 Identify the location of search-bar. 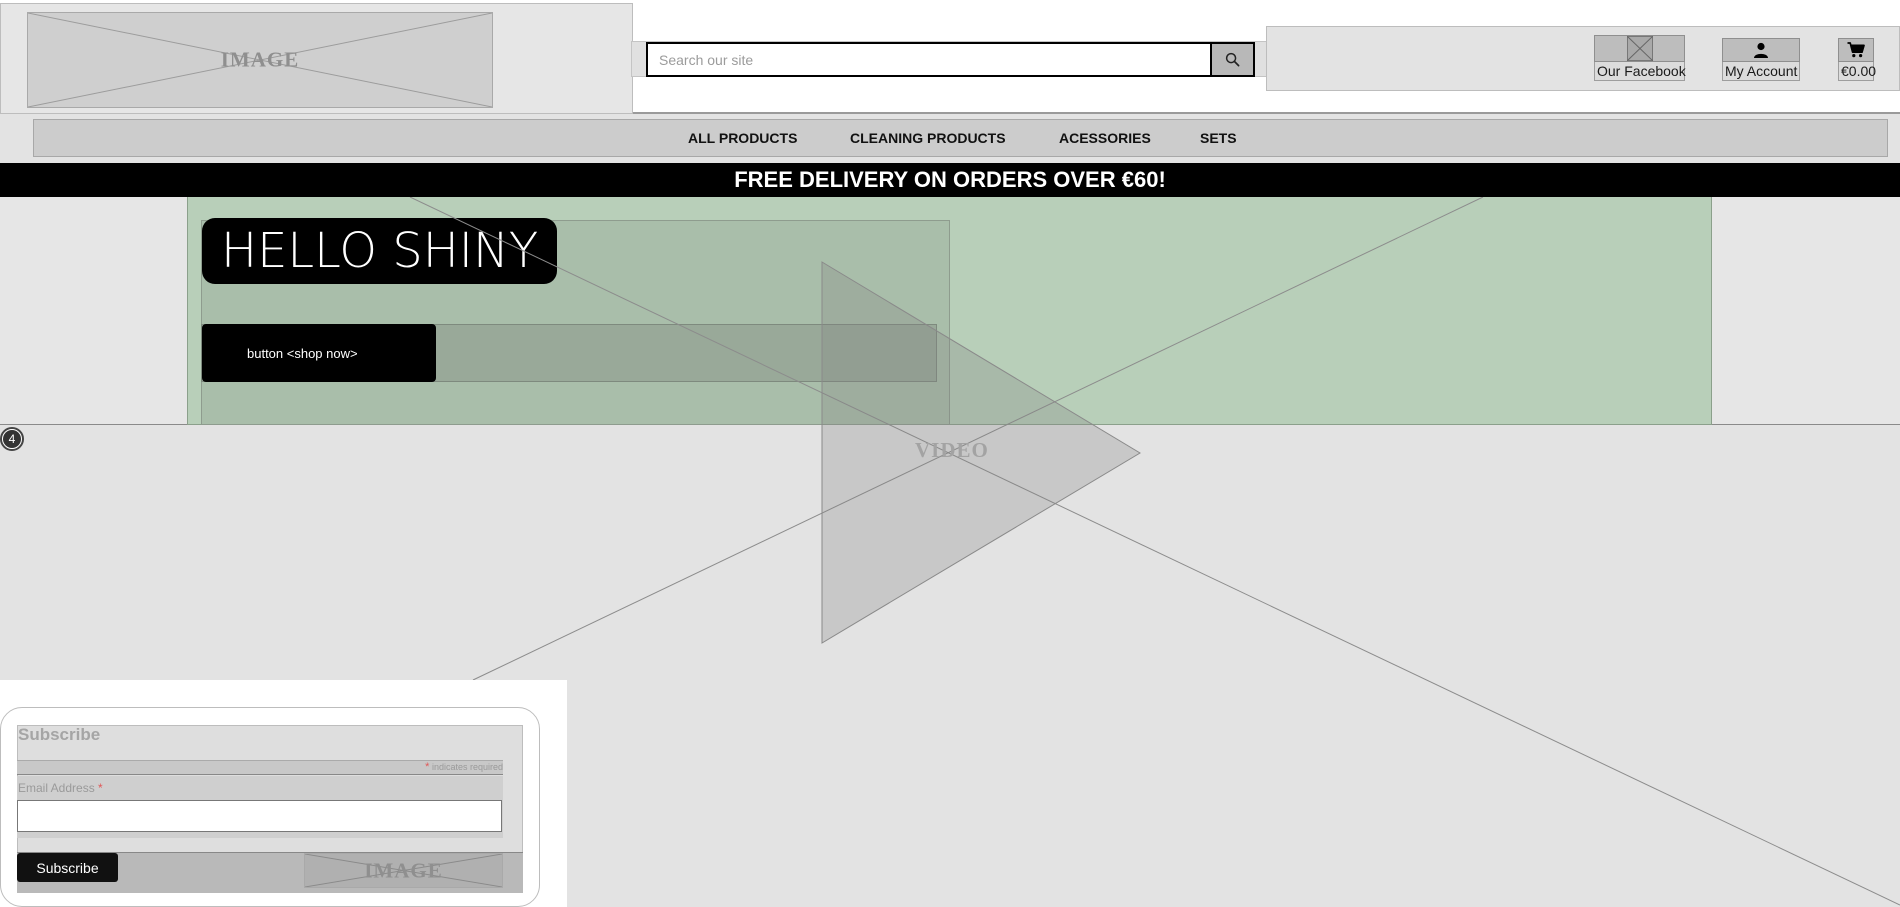
(949, 59).